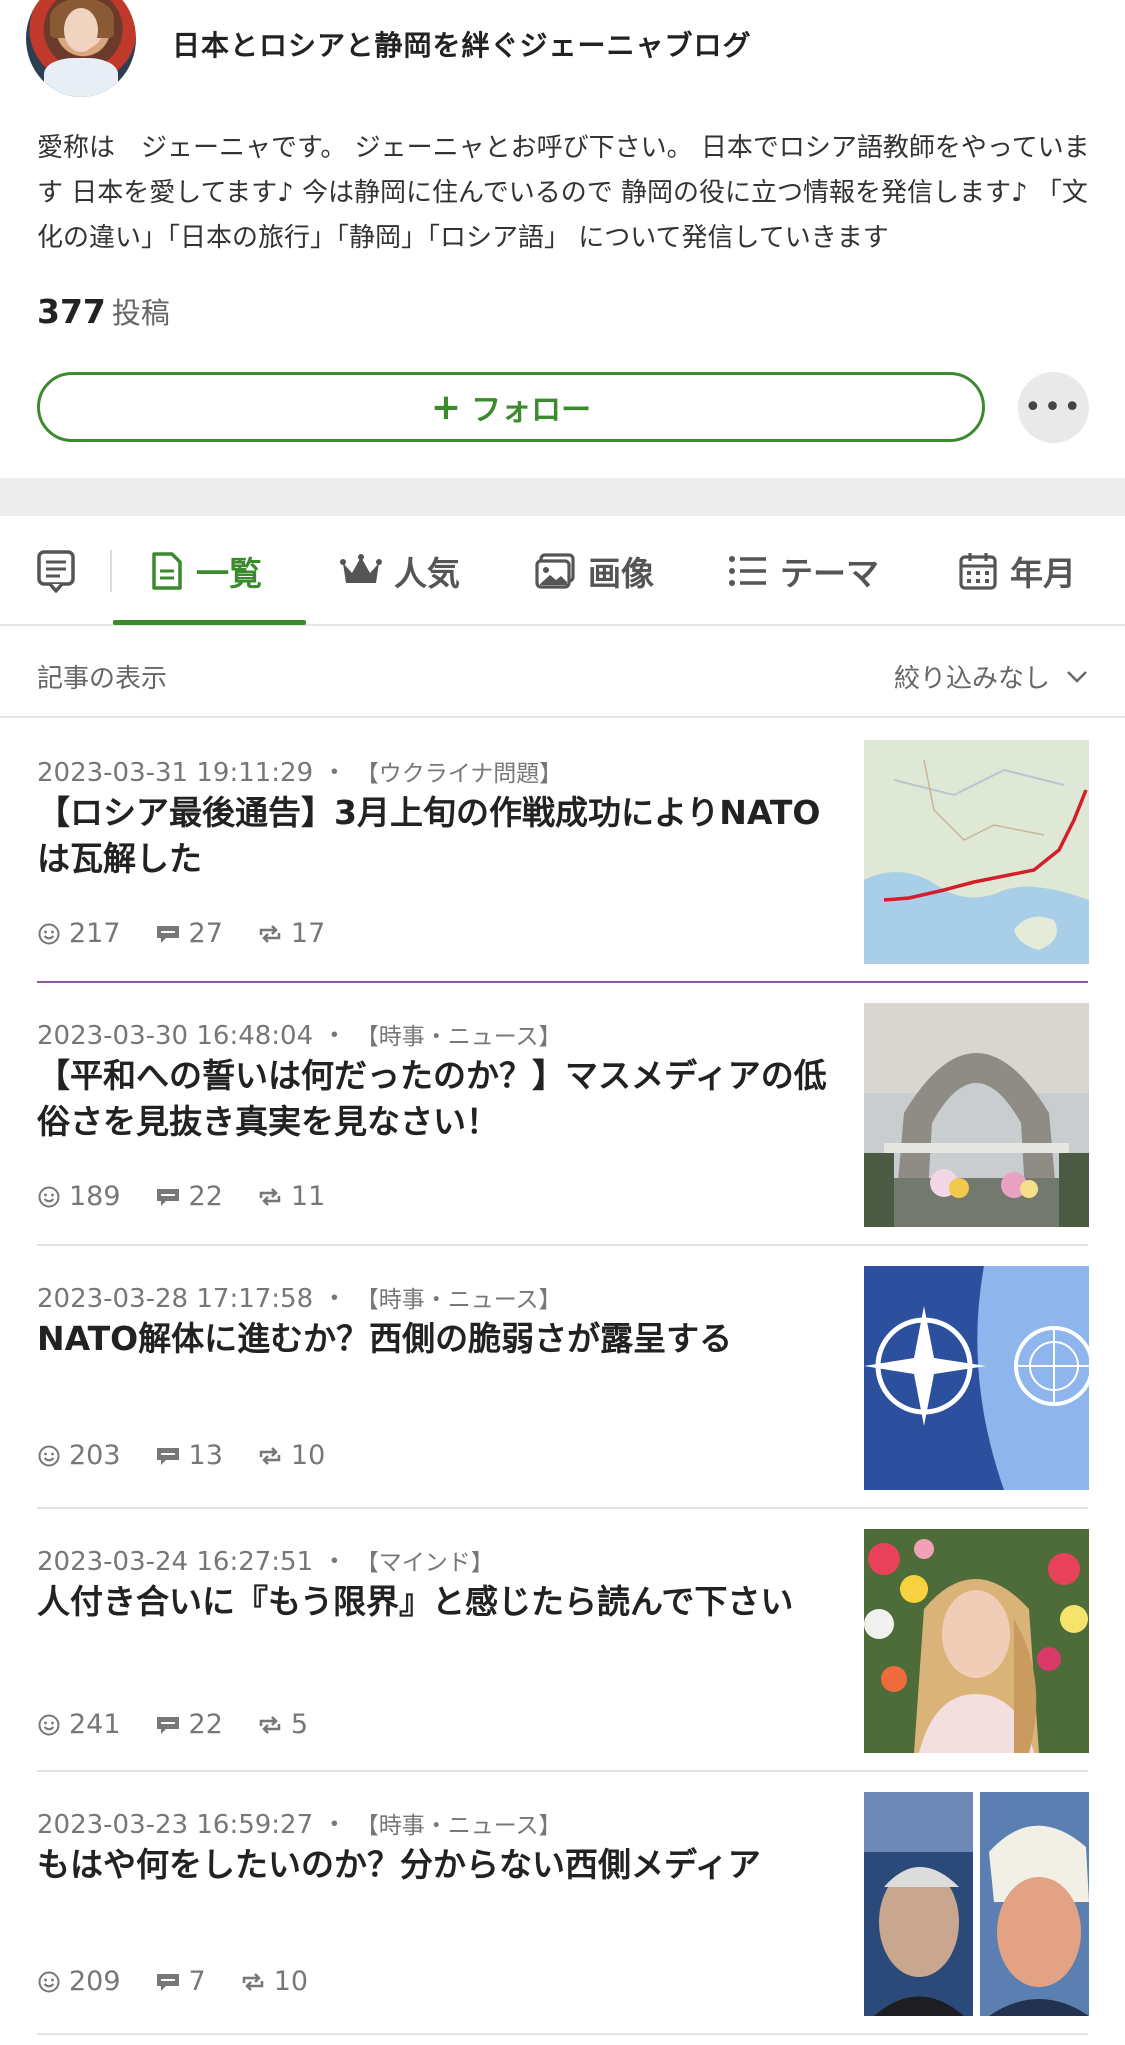 The height and width of the screenshot is (2045, 1125). What do you see at coordinates (95, 933) in the screenshot?
I see `like-count: 217` at bounding box center [95, 933].